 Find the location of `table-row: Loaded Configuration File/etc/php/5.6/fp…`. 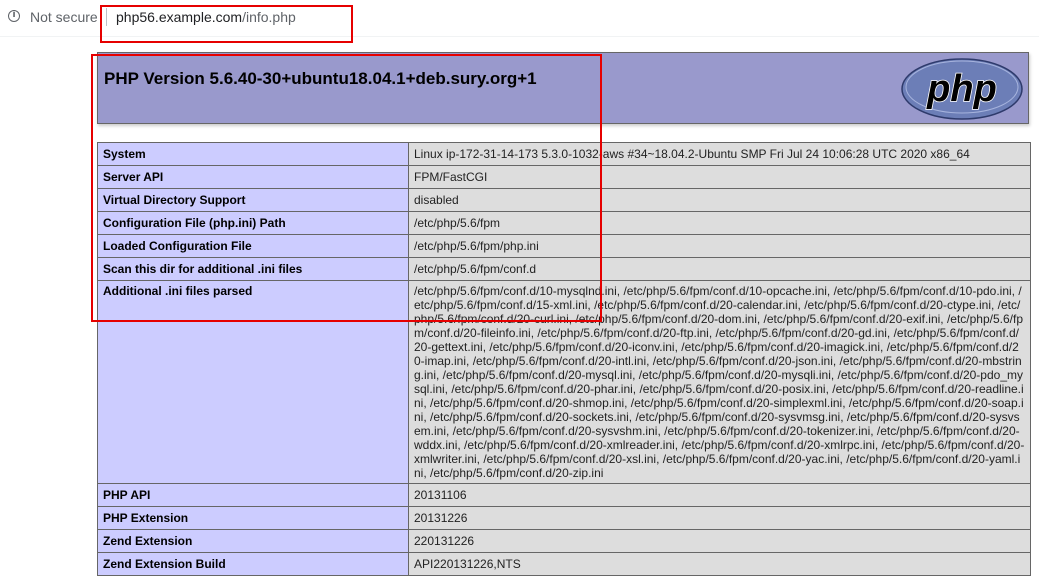

table-row: Loaded Configuration File/etc/php/5.6/fp… is located at coordinates (564, 246).